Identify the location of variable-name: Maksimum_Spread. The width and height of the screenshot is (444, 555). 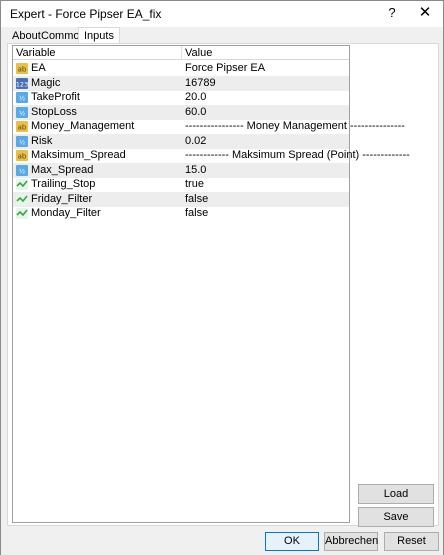
(78, 155).